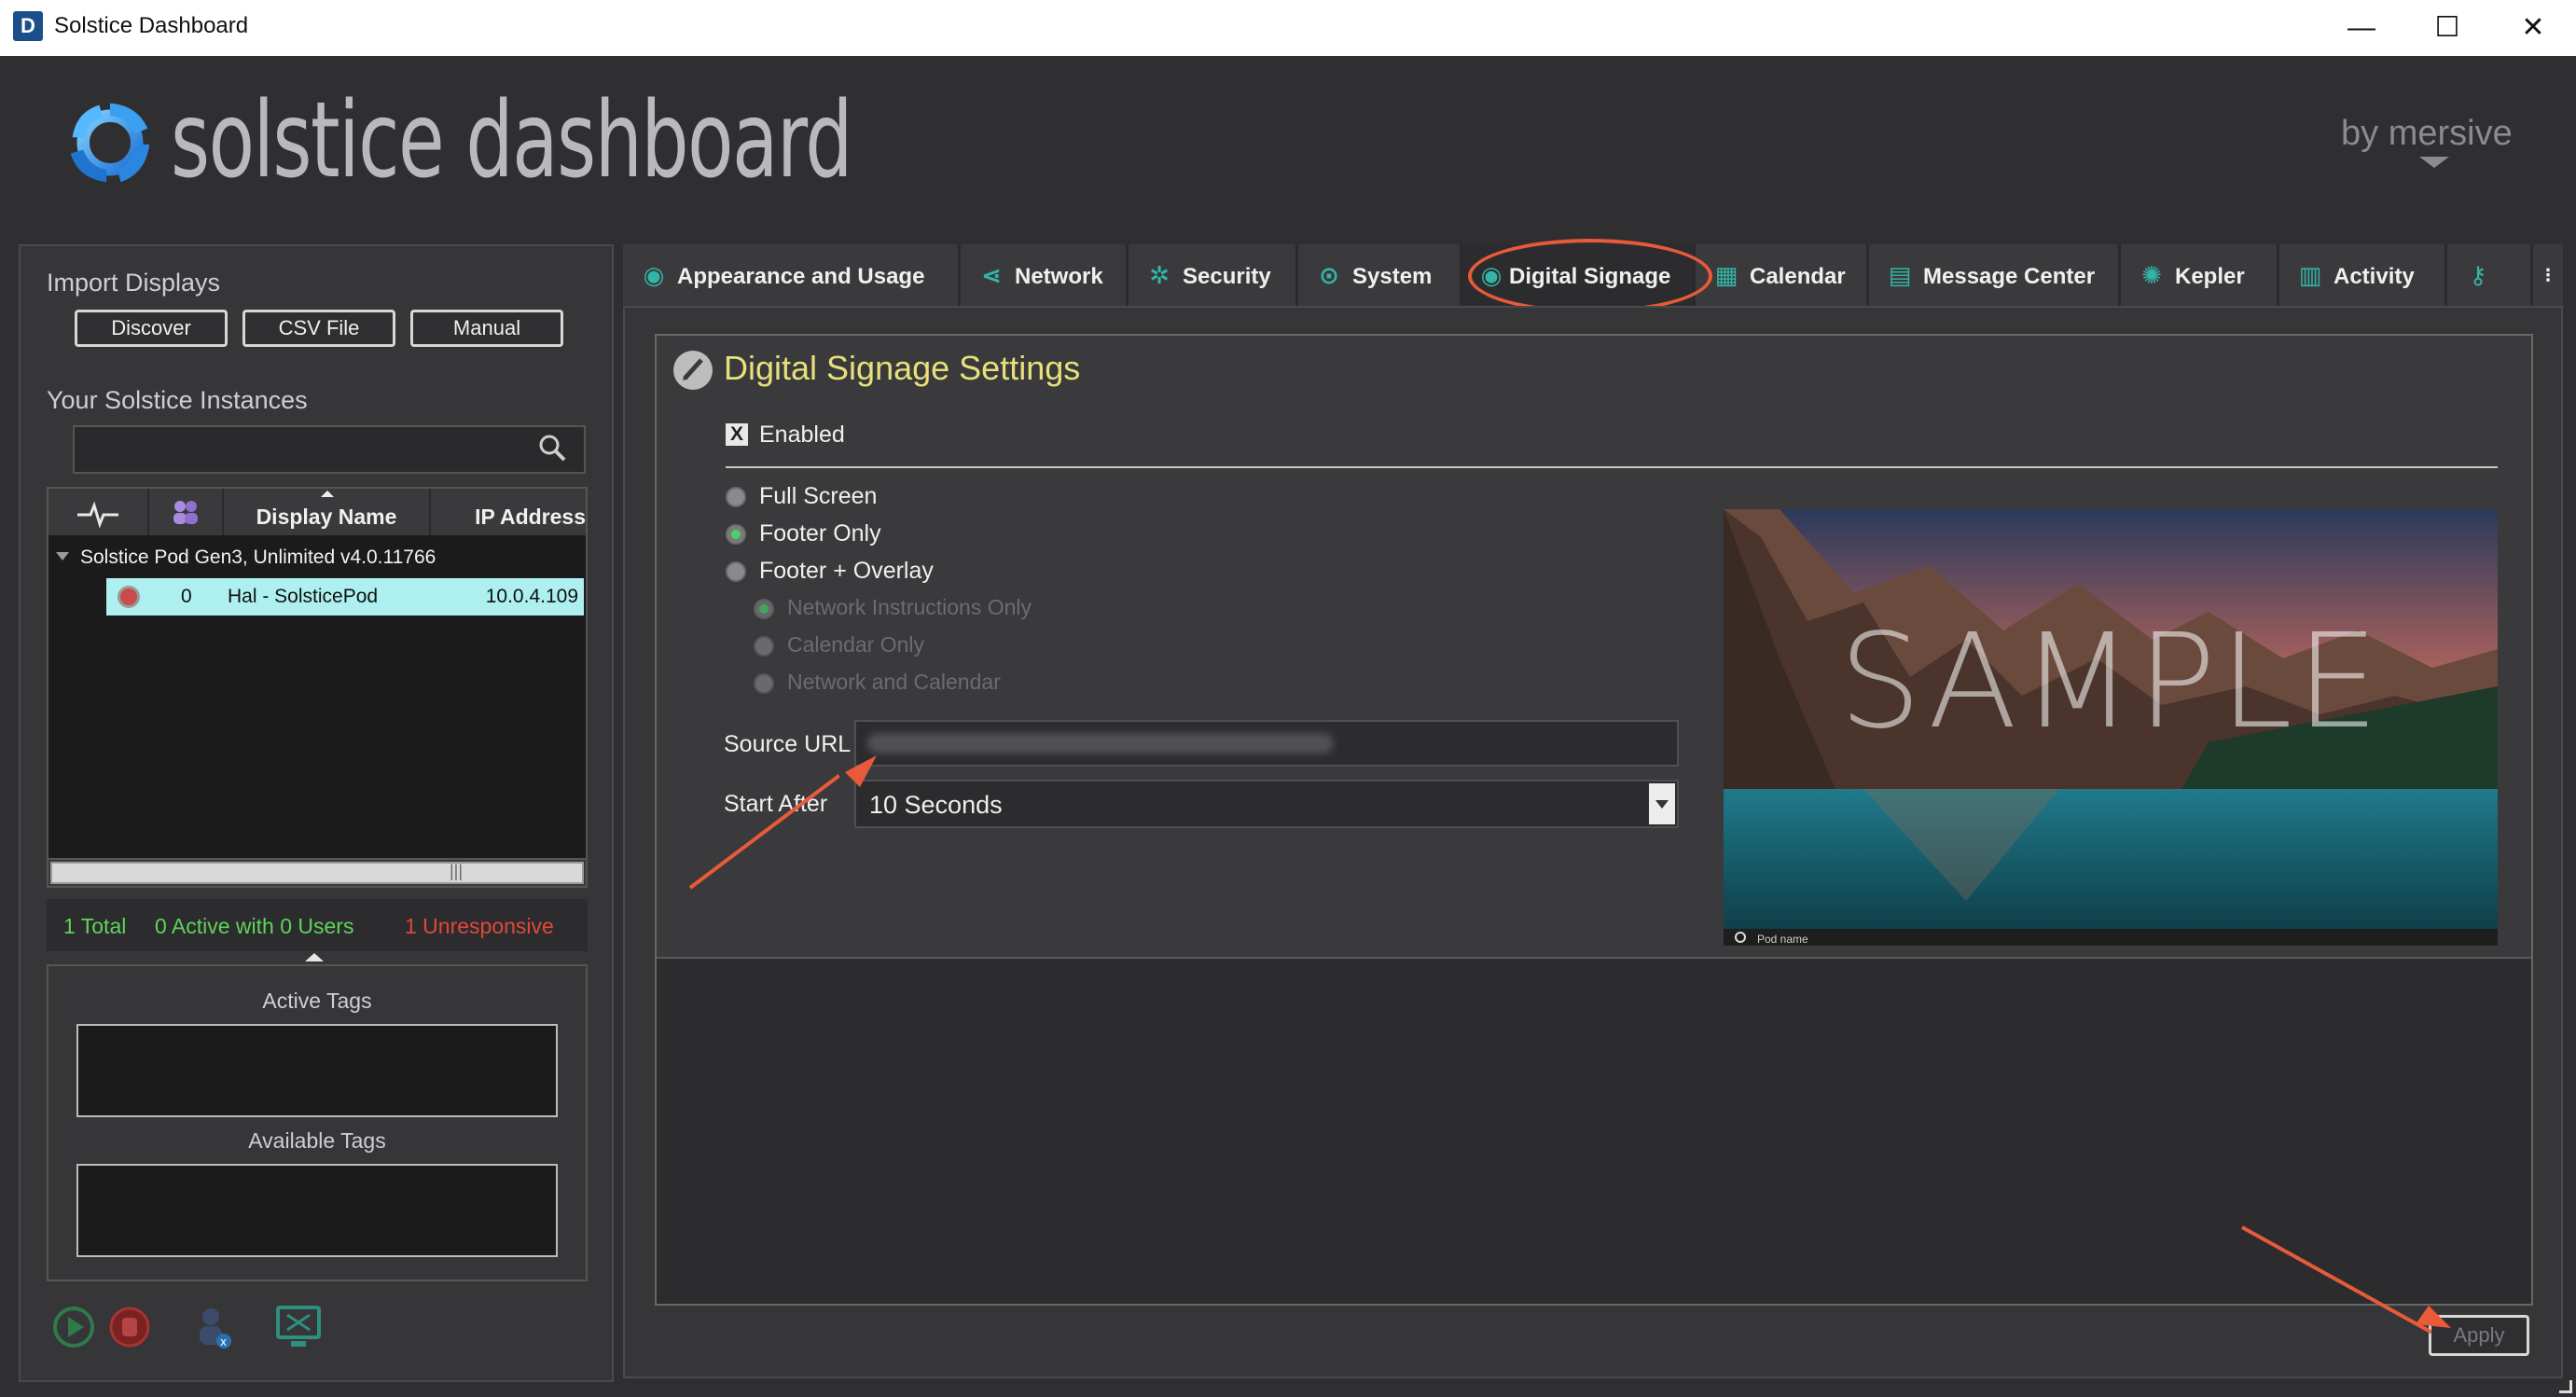  I want to click on start-after-select: 10 Seconds, so click(1266, 804).